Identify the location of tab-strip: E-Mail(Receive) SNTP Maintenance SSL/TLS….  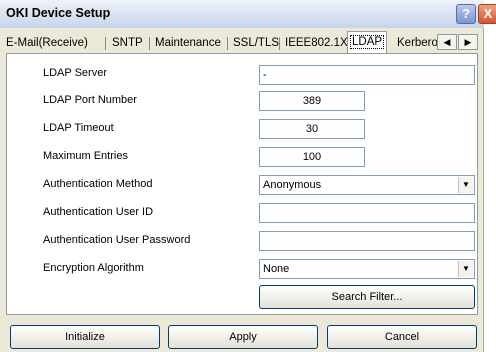
(242, 42).